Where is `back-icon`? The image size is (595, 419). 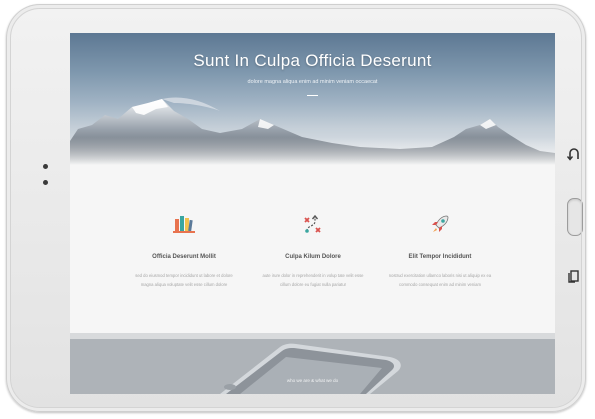 back-icon is located at coordinates (574, 155).